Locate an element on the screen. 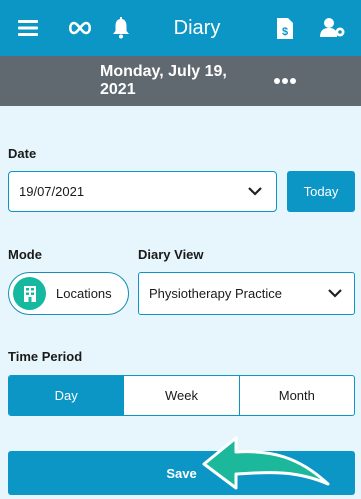 Image resolution: width=361 pixels, height=499 pixels. date-select: 19/07/2021 is located at coordinates (142, 191).